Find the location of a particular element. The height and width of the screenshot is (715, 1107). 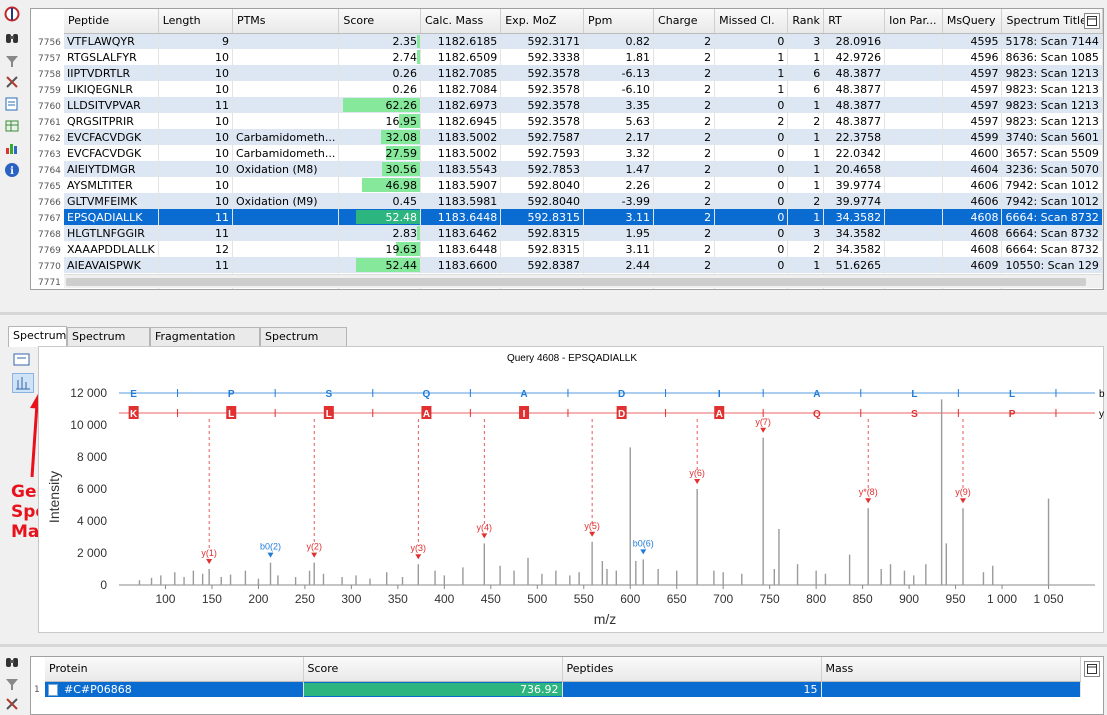

cell-score: 2.83 is located at coordinates (379, 233).